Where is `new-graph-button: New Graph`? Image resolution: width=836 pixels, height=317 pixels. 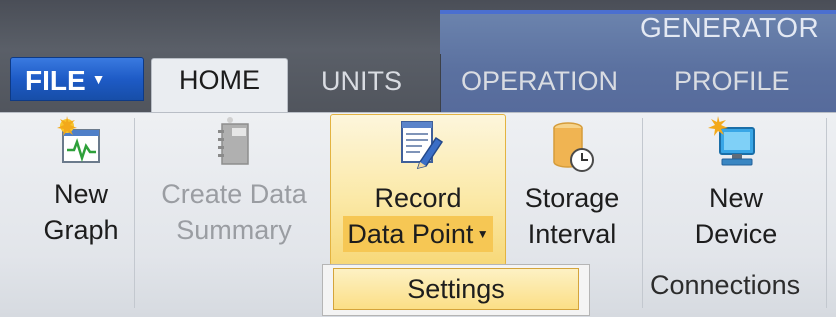 new-graph-button: New Graph is located at coordinates (81, 182).